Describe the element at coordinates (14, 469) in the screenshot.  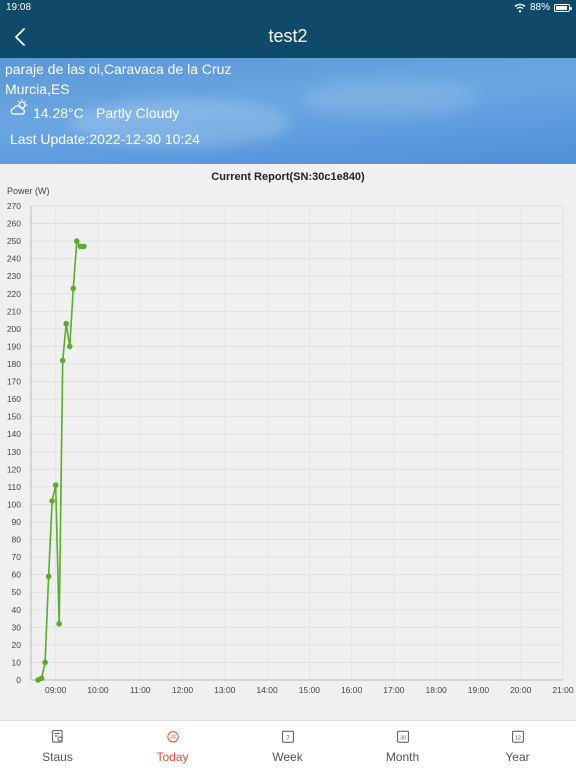
I see `y-tick-label: 120` at that location.